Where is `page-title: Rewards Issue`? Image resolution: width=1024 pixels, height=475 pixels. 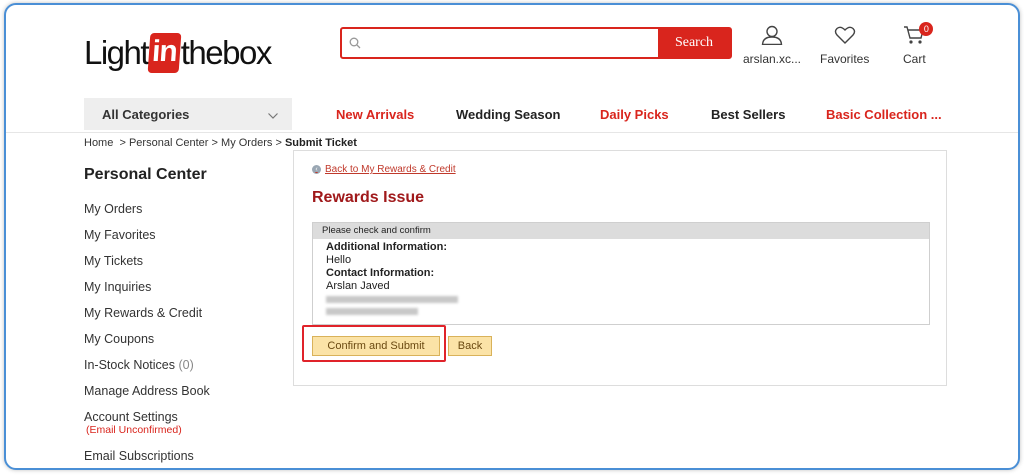
page-title: Rewards Issue is located at coordinates (368, 197).